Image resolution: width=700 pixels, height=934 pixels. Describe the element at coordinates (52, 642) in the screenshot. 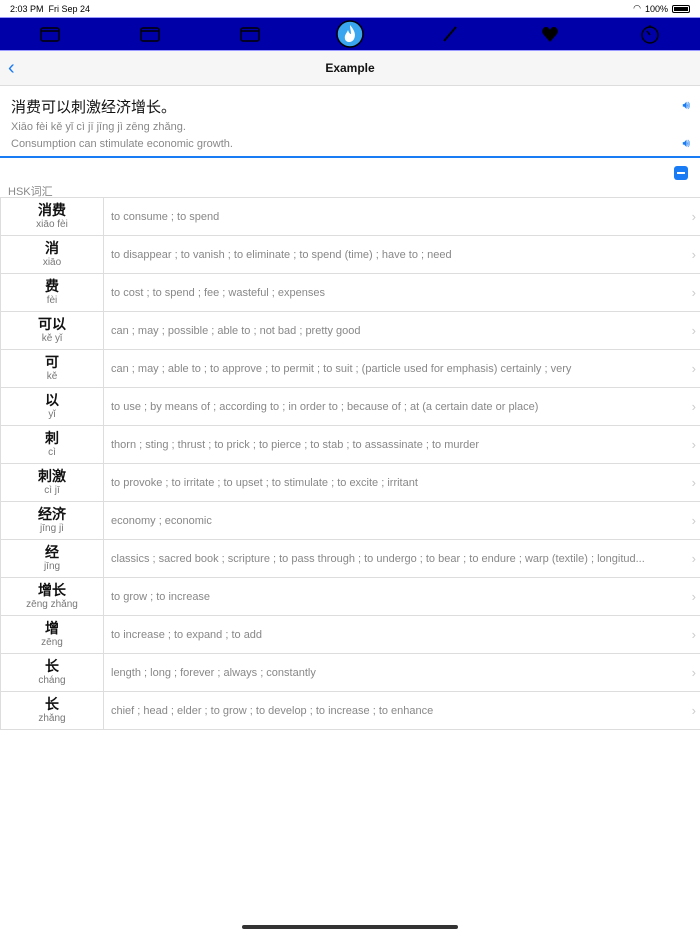

I see `word-pinyin: zēng` at that location.